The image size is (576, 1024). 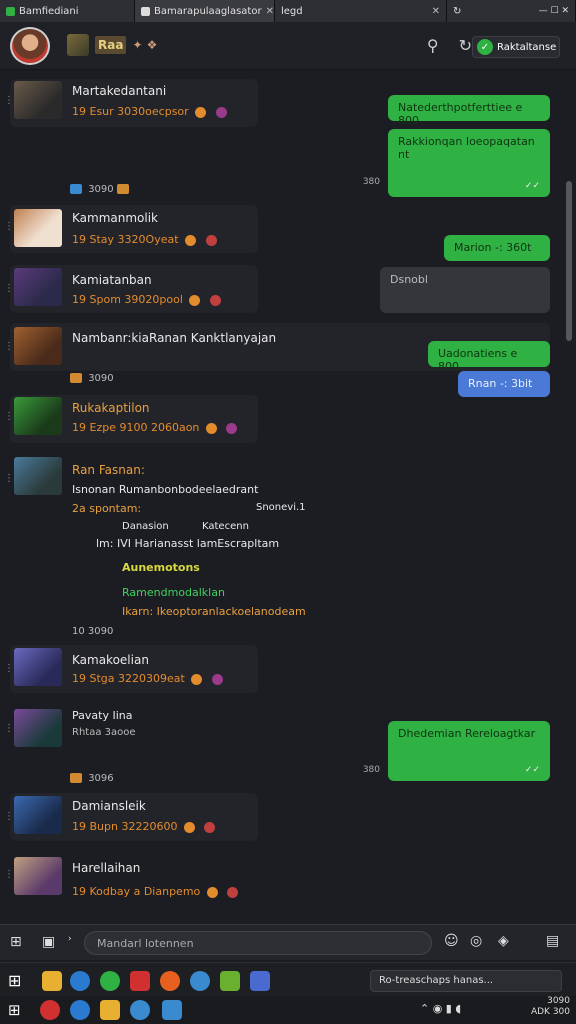 What do you see at coordinates (469, 163) in the screenshot?
I see `chat-bubble: Rakkionqan Ioeopaqatan nt ✓✓` at bounding box center [469, 163].